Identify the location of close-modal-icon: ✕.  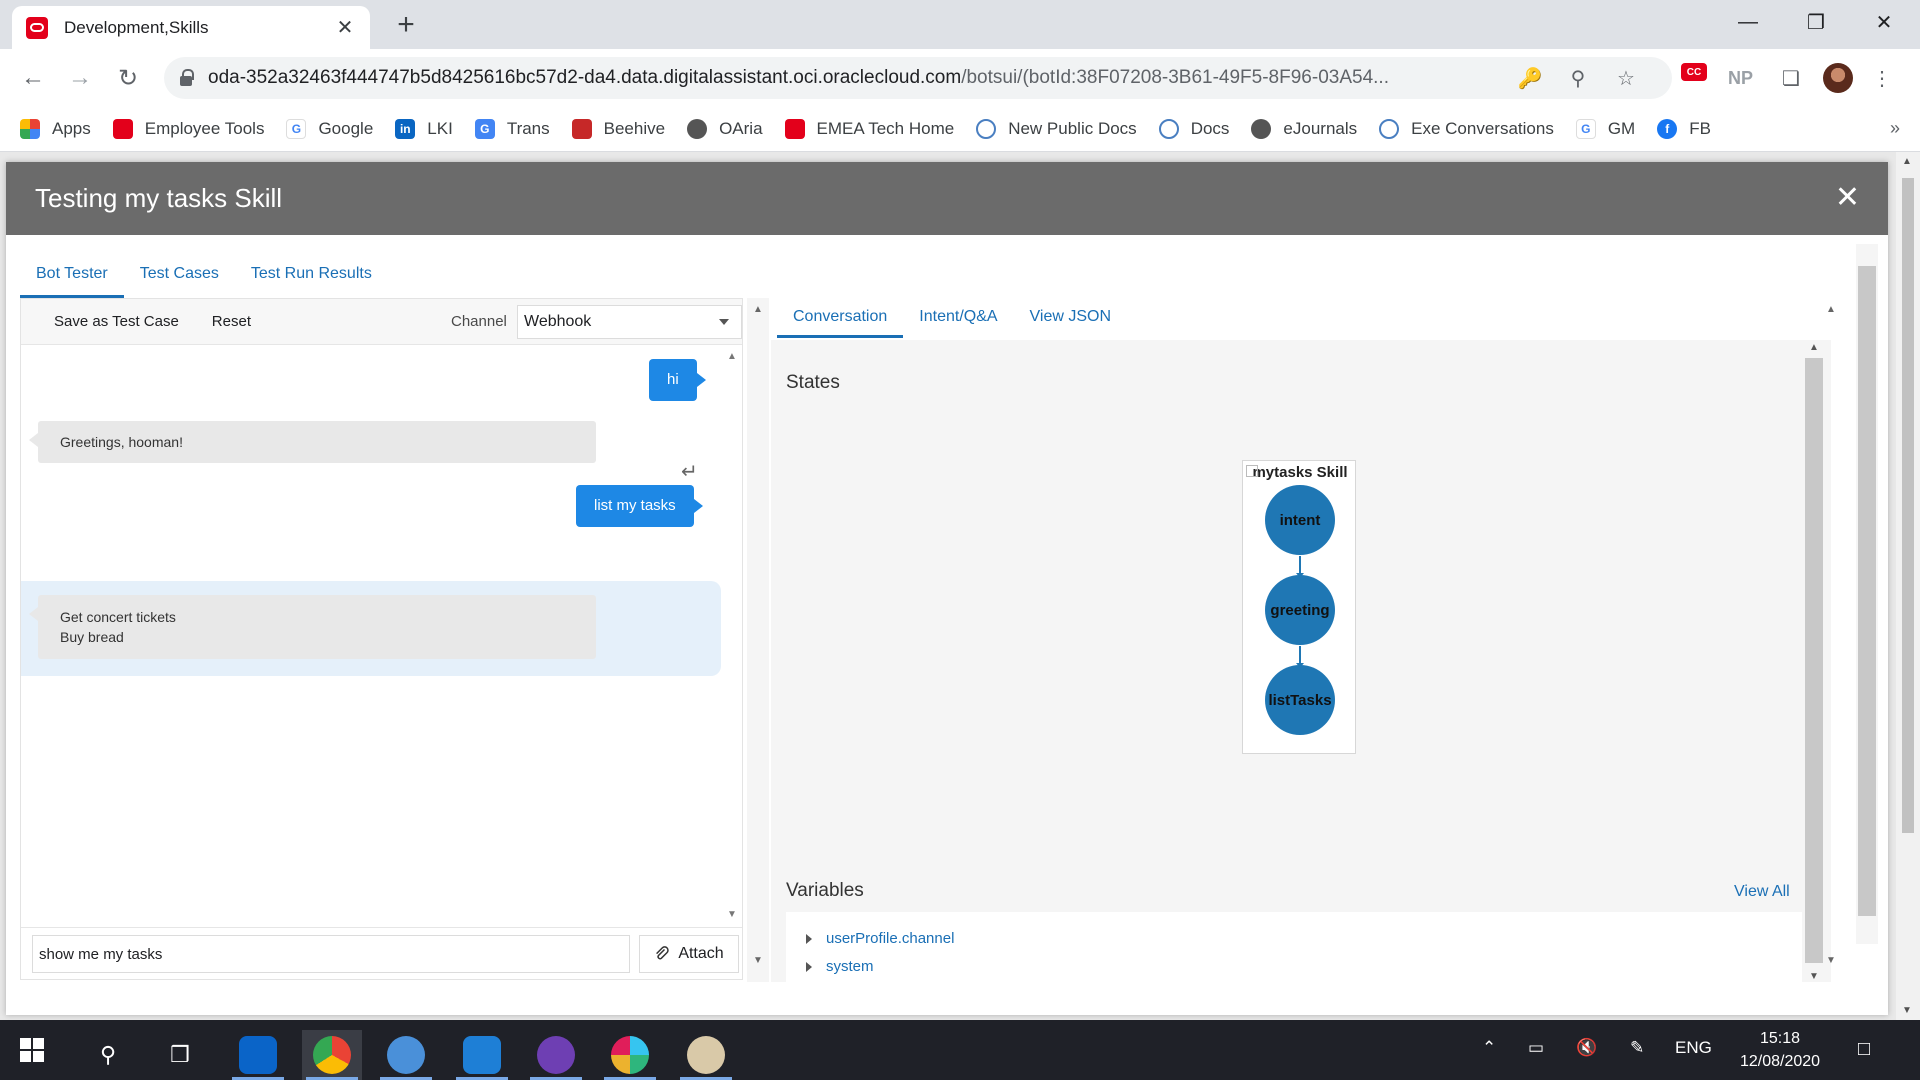
(1847, 197).